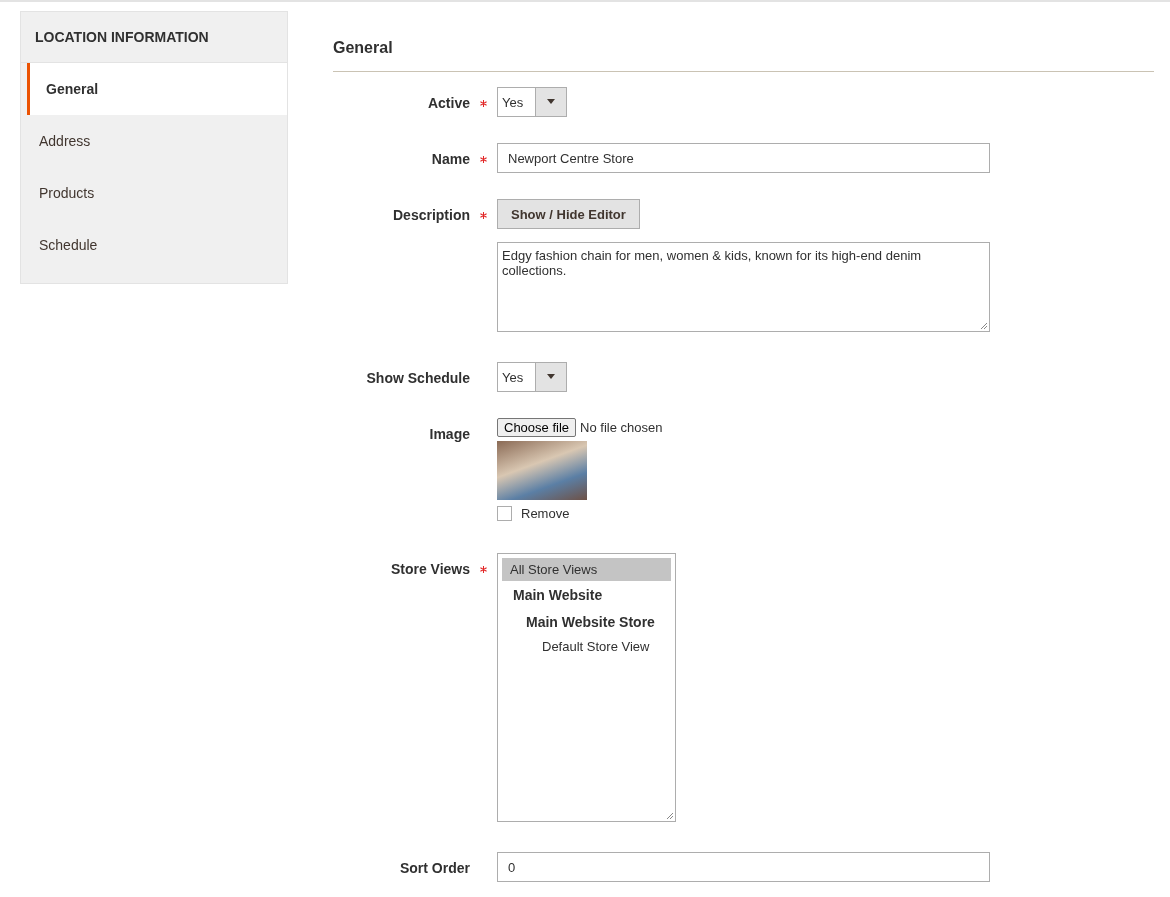 The height and width of the screenshot is (897, 1170). Describe the element at coordinates (621, 427) in the screenshot. I see `file-status-text: No file chosen` at that location.